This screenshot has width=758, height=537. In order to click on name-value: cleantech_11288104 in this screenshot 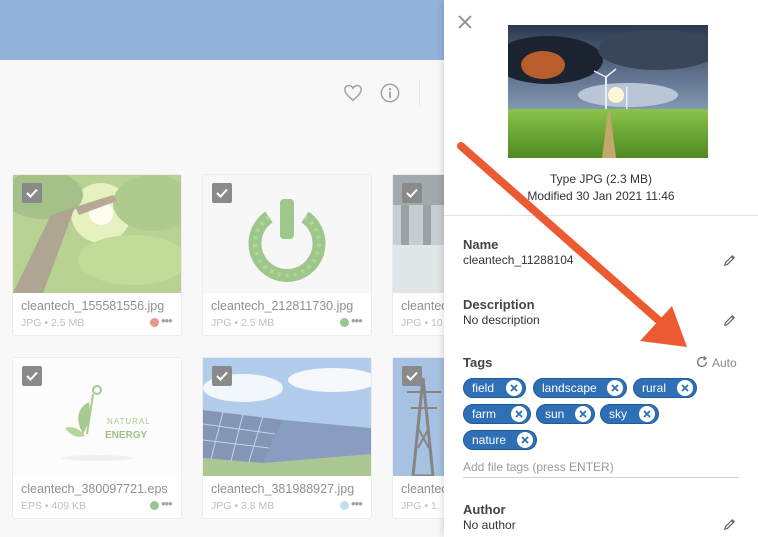, I will do `click(518, 260)`.